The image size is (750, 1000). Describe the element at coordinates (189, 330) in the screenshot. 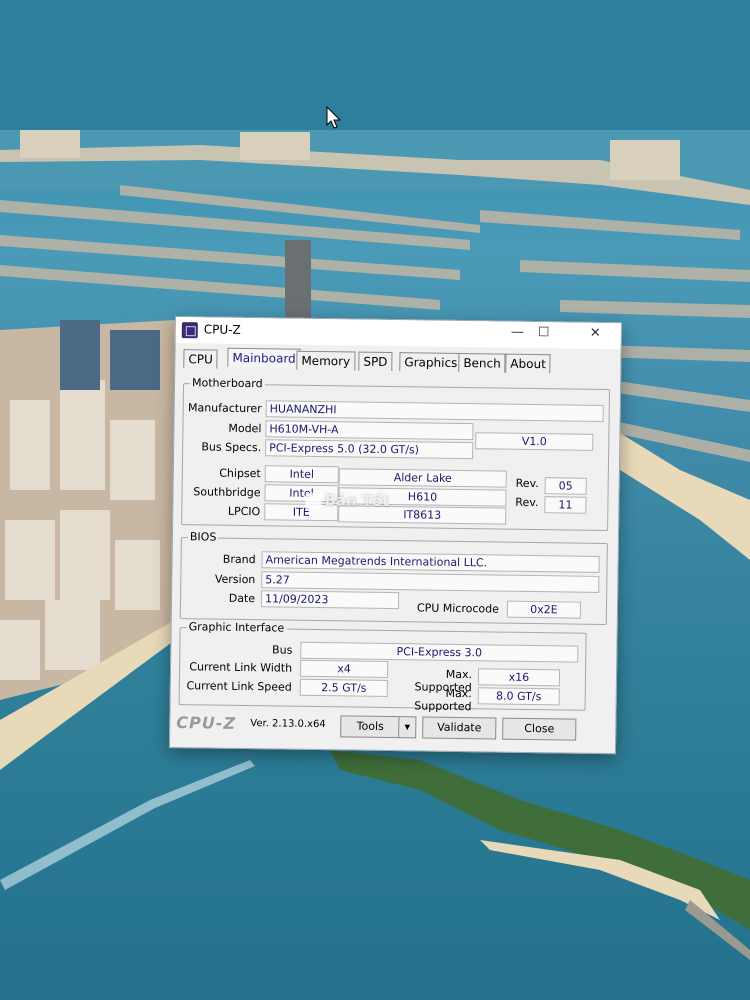

I see `cpuz-app-icon` at that location.